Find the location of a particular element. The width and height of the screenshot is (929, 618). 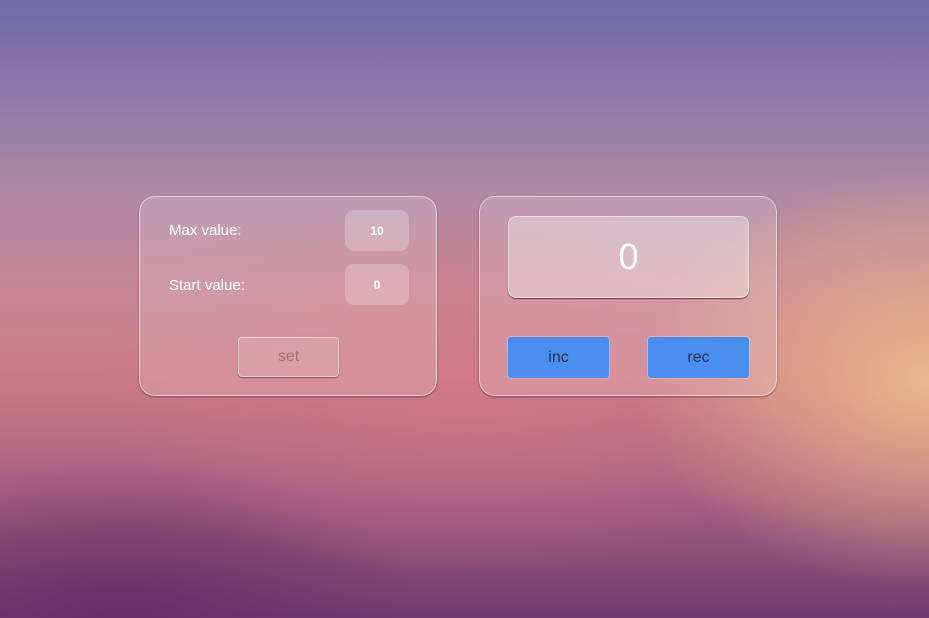

settings-panel: Max value: Start value: set is located at coordinates (288, 296).